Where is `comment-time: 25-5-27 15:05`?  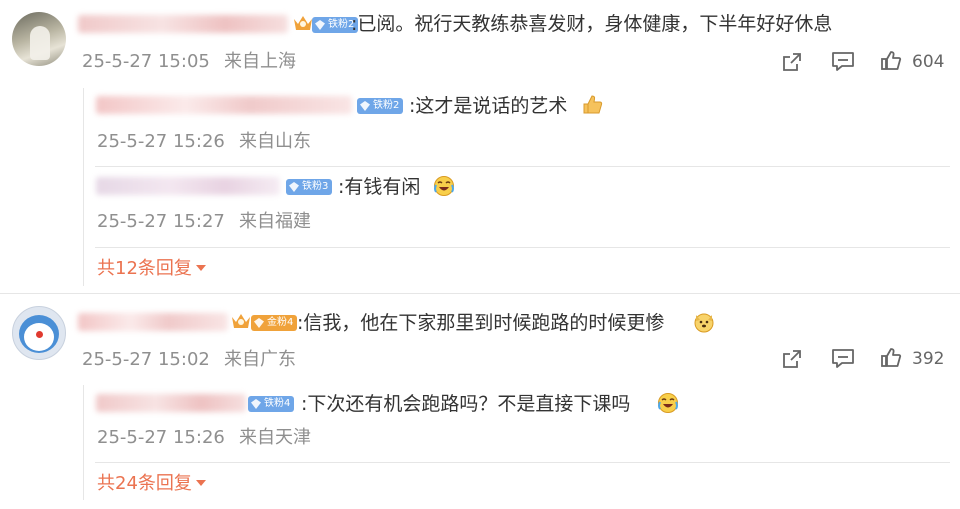 comment-time: 25-5-27 15:05 is located at coordinates (146, 61).